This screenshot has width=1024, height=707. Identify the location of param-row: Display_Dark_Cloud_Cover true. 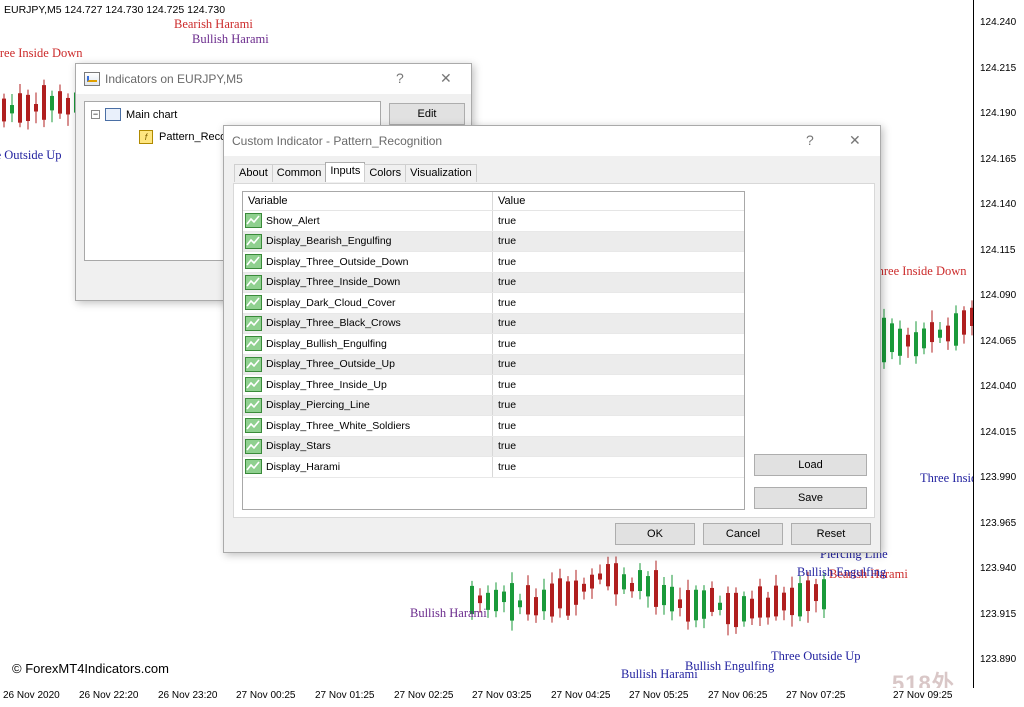
(493, 303).